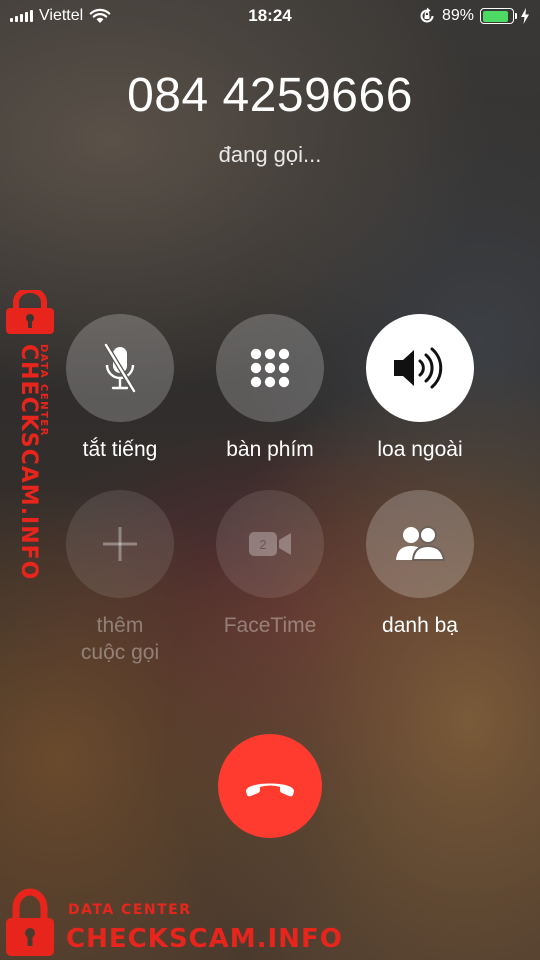 This screenshot has height=960, width=540. What do you see at coordinates (130, 910) in the screenshot?
I see `watermark-bottom-tagline: DATA CENTER` at bounding box center [130, 910].